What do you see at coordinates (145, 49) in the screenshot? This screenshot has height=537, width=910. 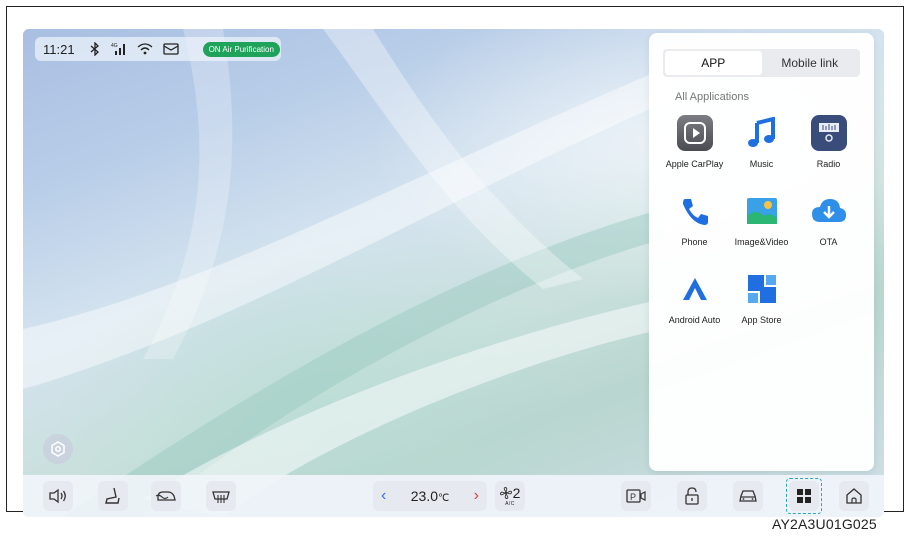 I see `wifi-icon` at bounding box center [145, 49].